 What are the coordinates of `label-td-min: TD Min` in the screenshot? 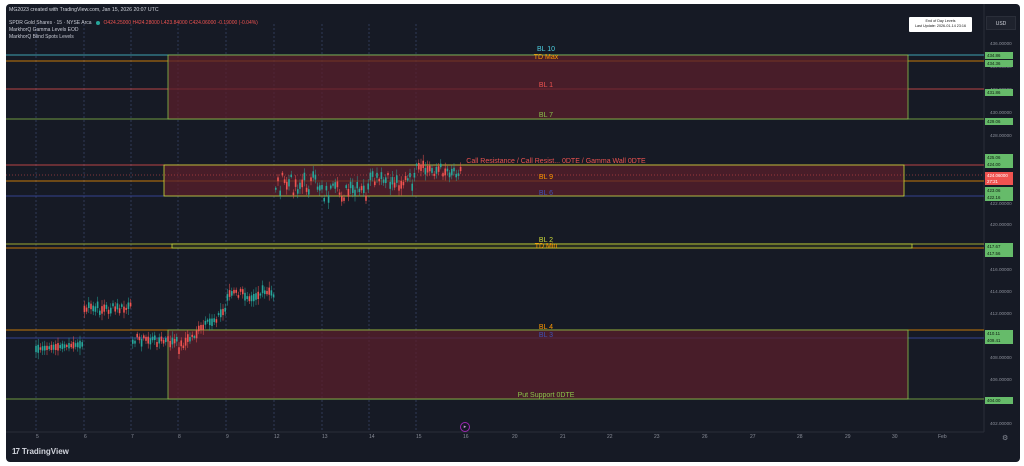 It's located at (546, 246).